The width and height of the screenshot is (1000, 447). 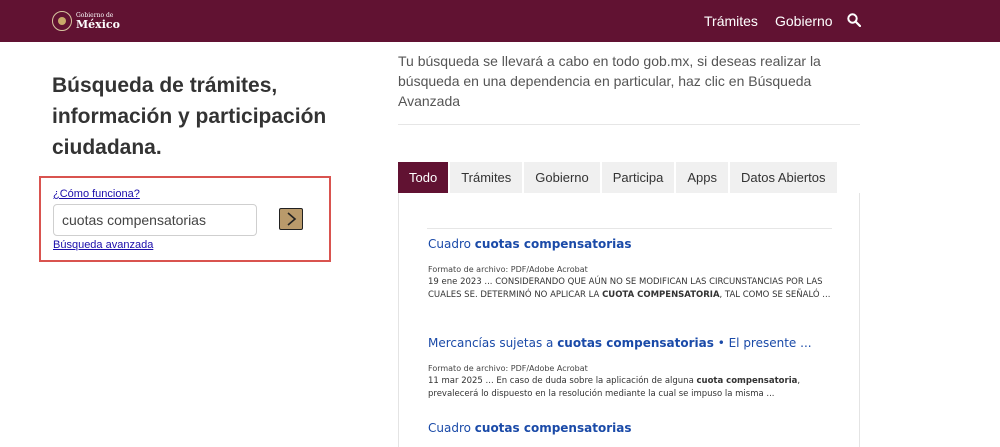 I want to click on nav-link-gobierno: Gobierno, so click(x=804, y=21).